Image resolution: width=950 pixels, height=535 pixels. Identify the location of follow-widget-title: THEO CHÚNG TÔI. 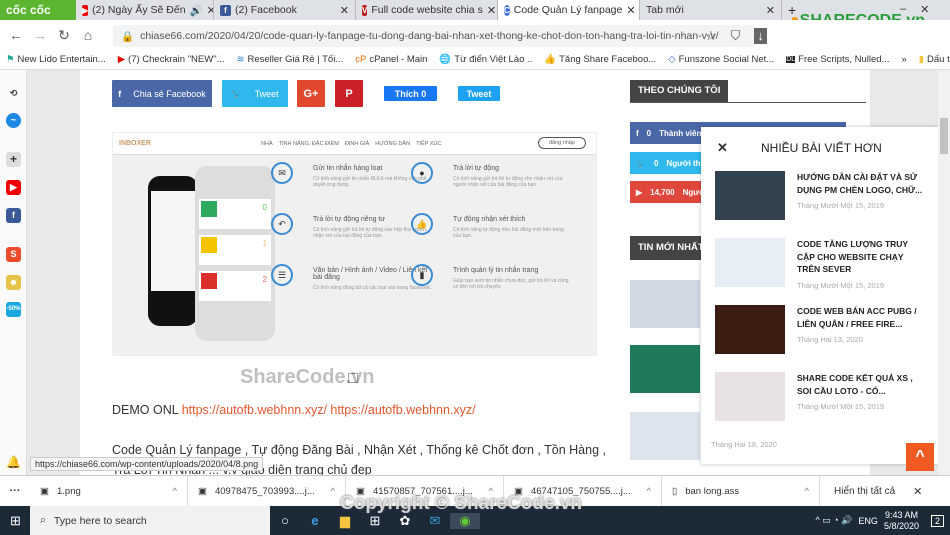
(679, 91).